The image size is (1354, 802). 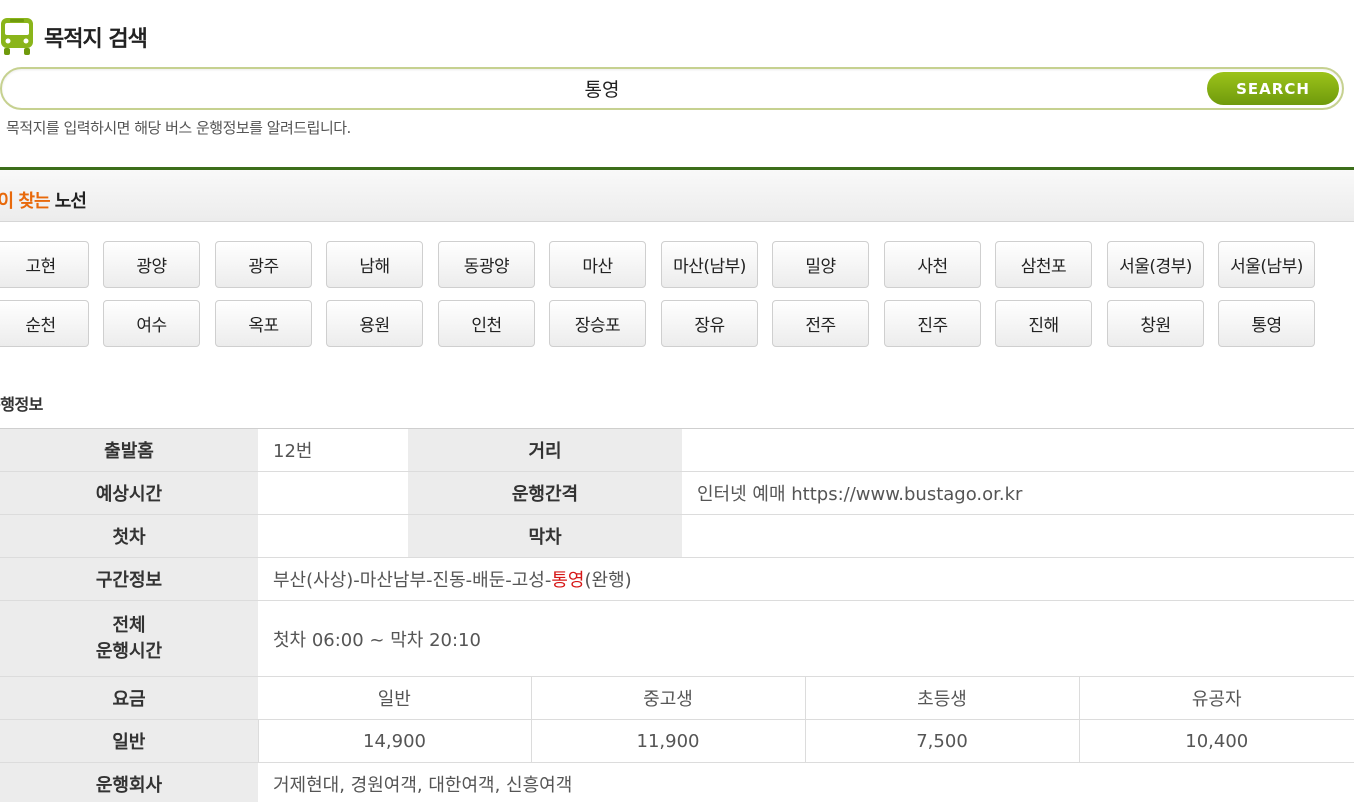 I want to click on section-title: 운행정보, so click(x=21, y=403).